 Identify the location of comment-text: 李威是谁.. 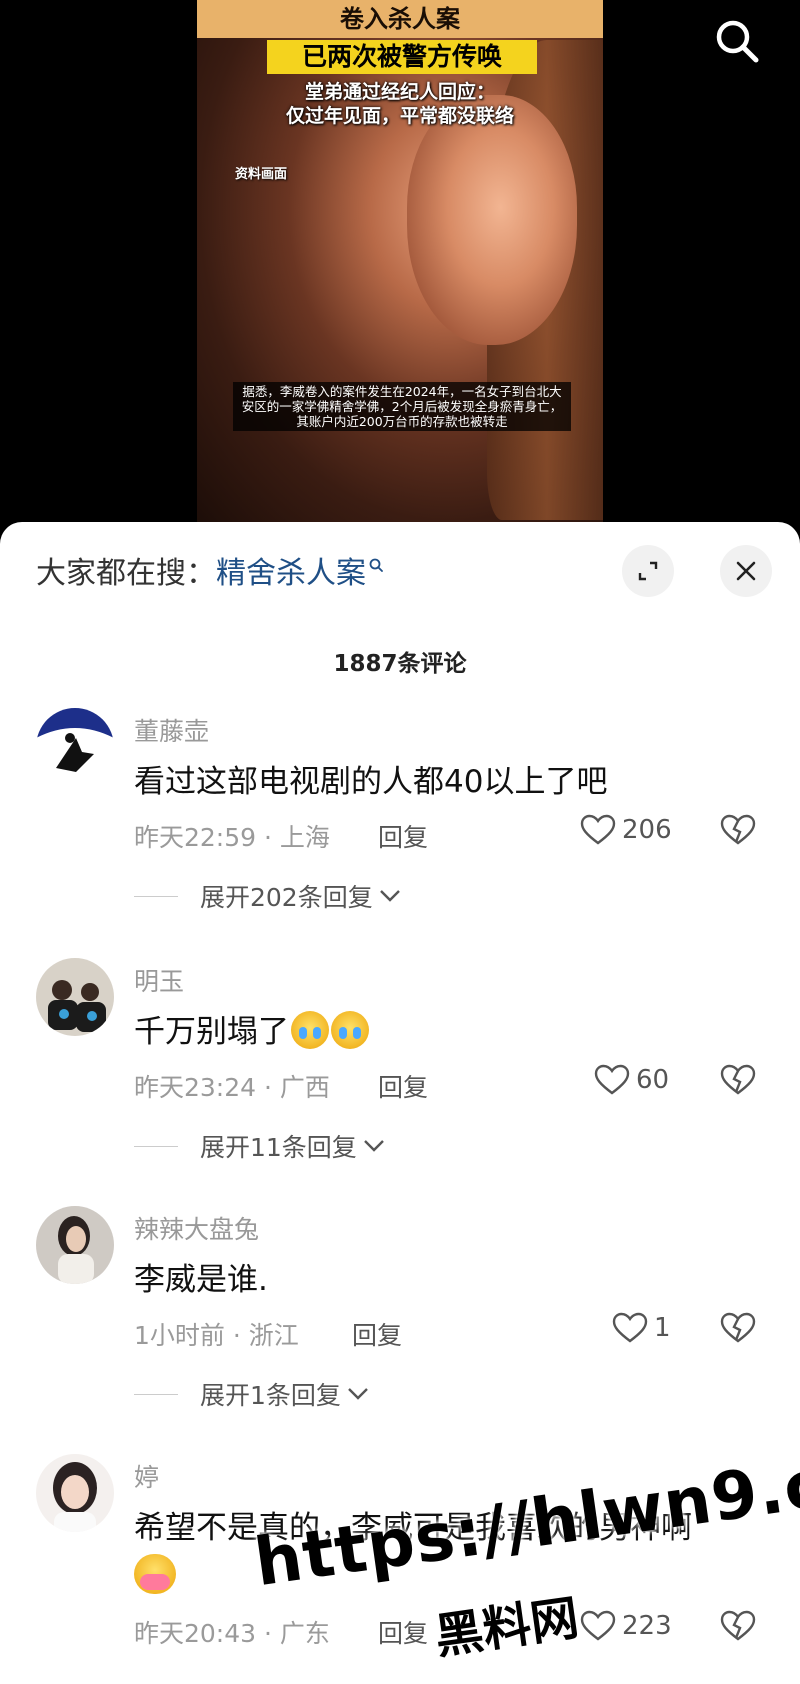
(201, 1280).